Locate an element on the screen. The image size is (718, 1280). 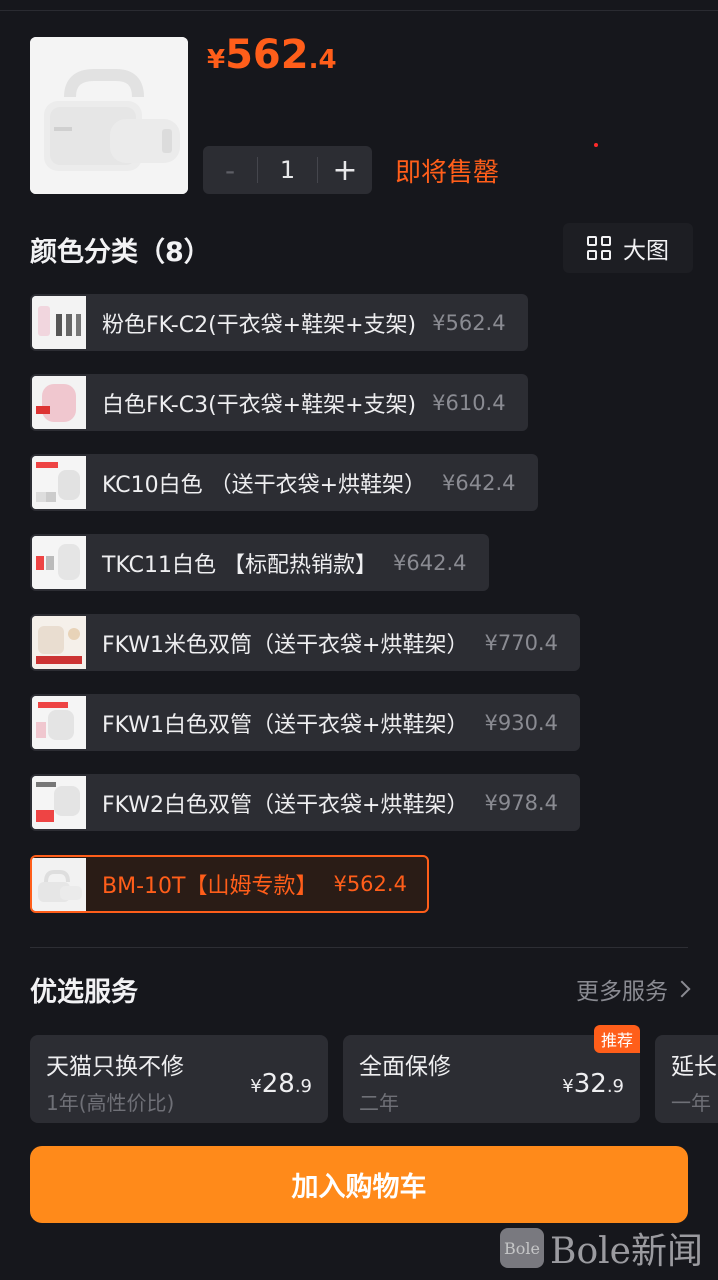
watermark: Bole Bole新闻 is located at coordinates (601, 1248).